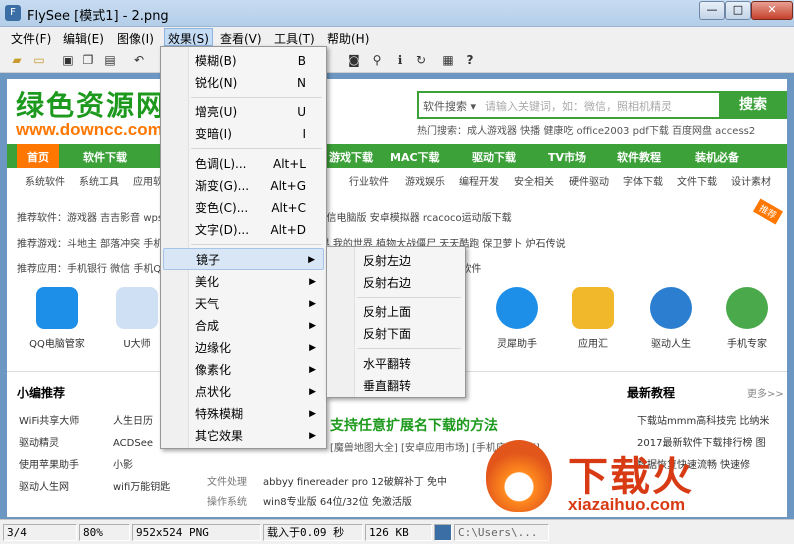 The image size is (794, 544). What do you see at coordinates (39, 60) in the screenshot?
I see `browse-folder-icon: ▭` at bounding box center [39, 60].